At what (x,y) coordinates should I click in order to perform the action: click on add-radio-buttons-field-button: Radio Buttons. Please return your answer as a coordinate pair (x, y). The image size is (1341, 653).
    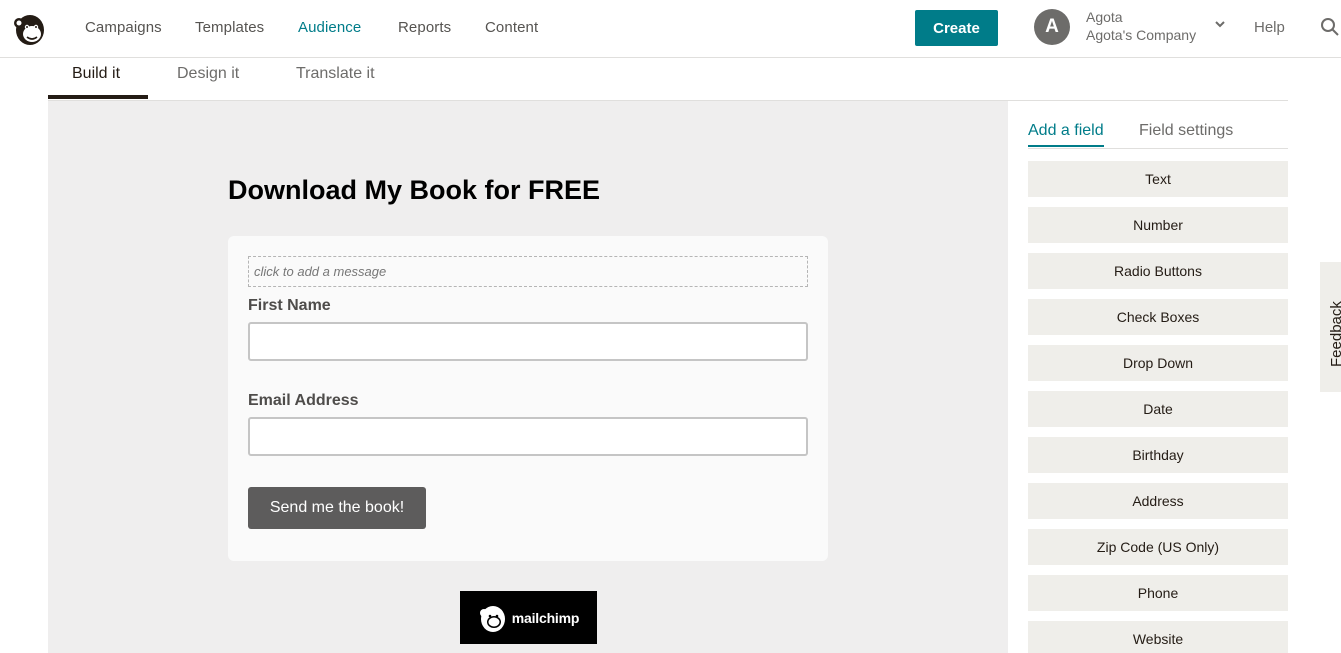
    Looking at the image, I should click on (1158, 271).